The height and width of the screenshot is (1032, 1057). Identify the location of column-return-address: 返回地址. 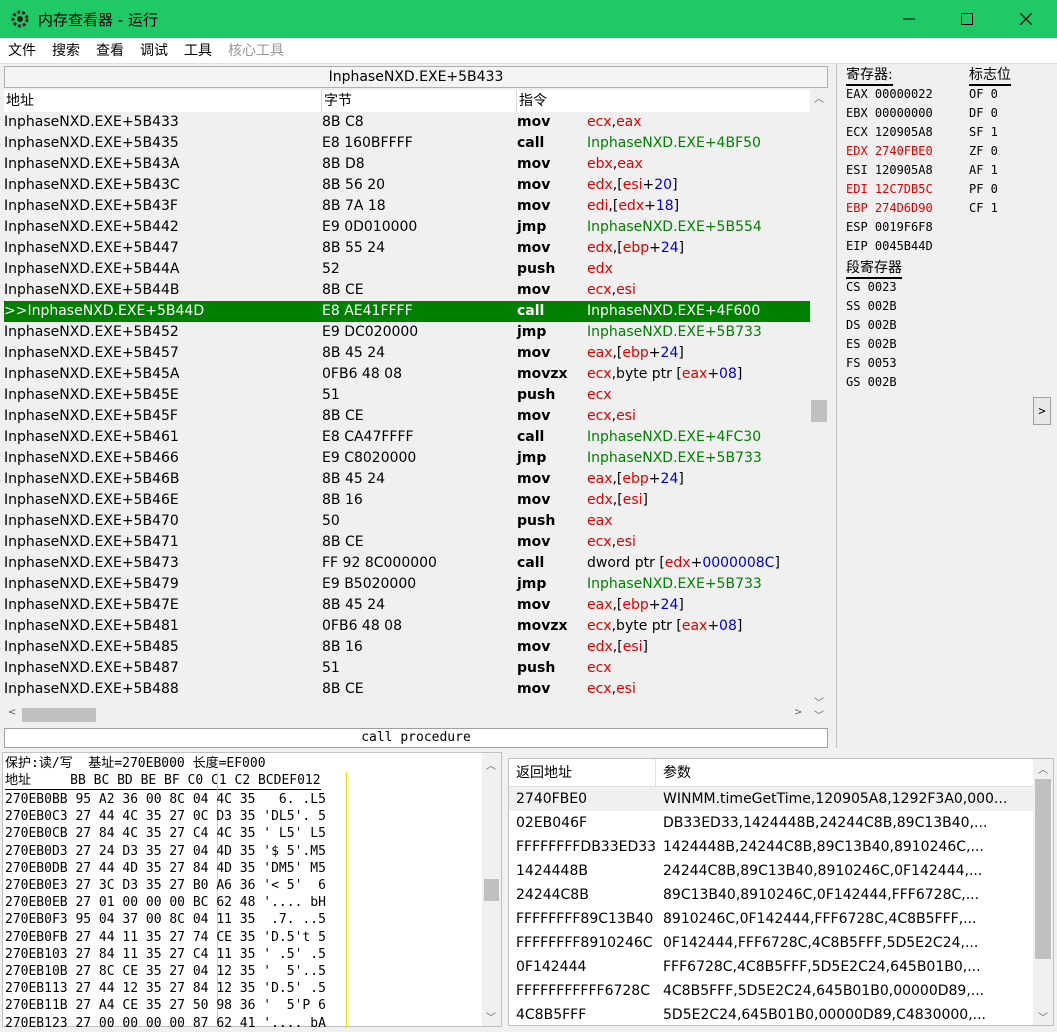
(582, 773).